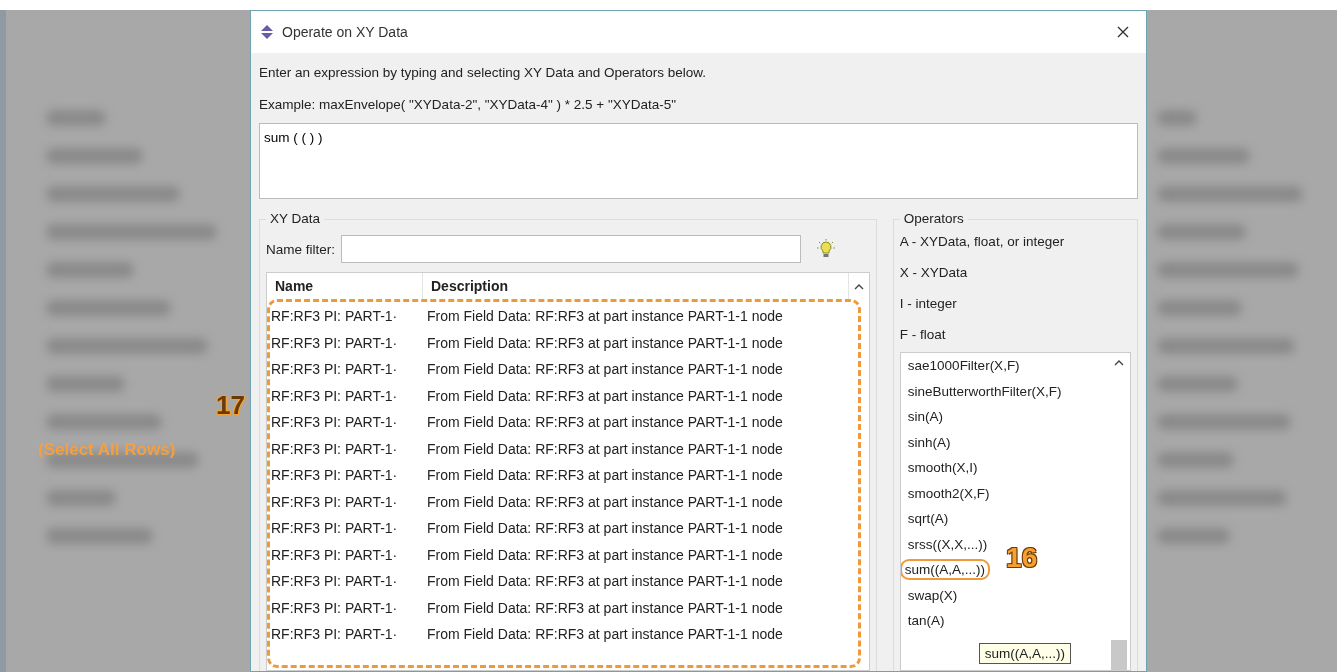  What do you see at coordinates (571, 249) in the screenshot?
I see `name-filter-field` at bounding box center [571, 249].